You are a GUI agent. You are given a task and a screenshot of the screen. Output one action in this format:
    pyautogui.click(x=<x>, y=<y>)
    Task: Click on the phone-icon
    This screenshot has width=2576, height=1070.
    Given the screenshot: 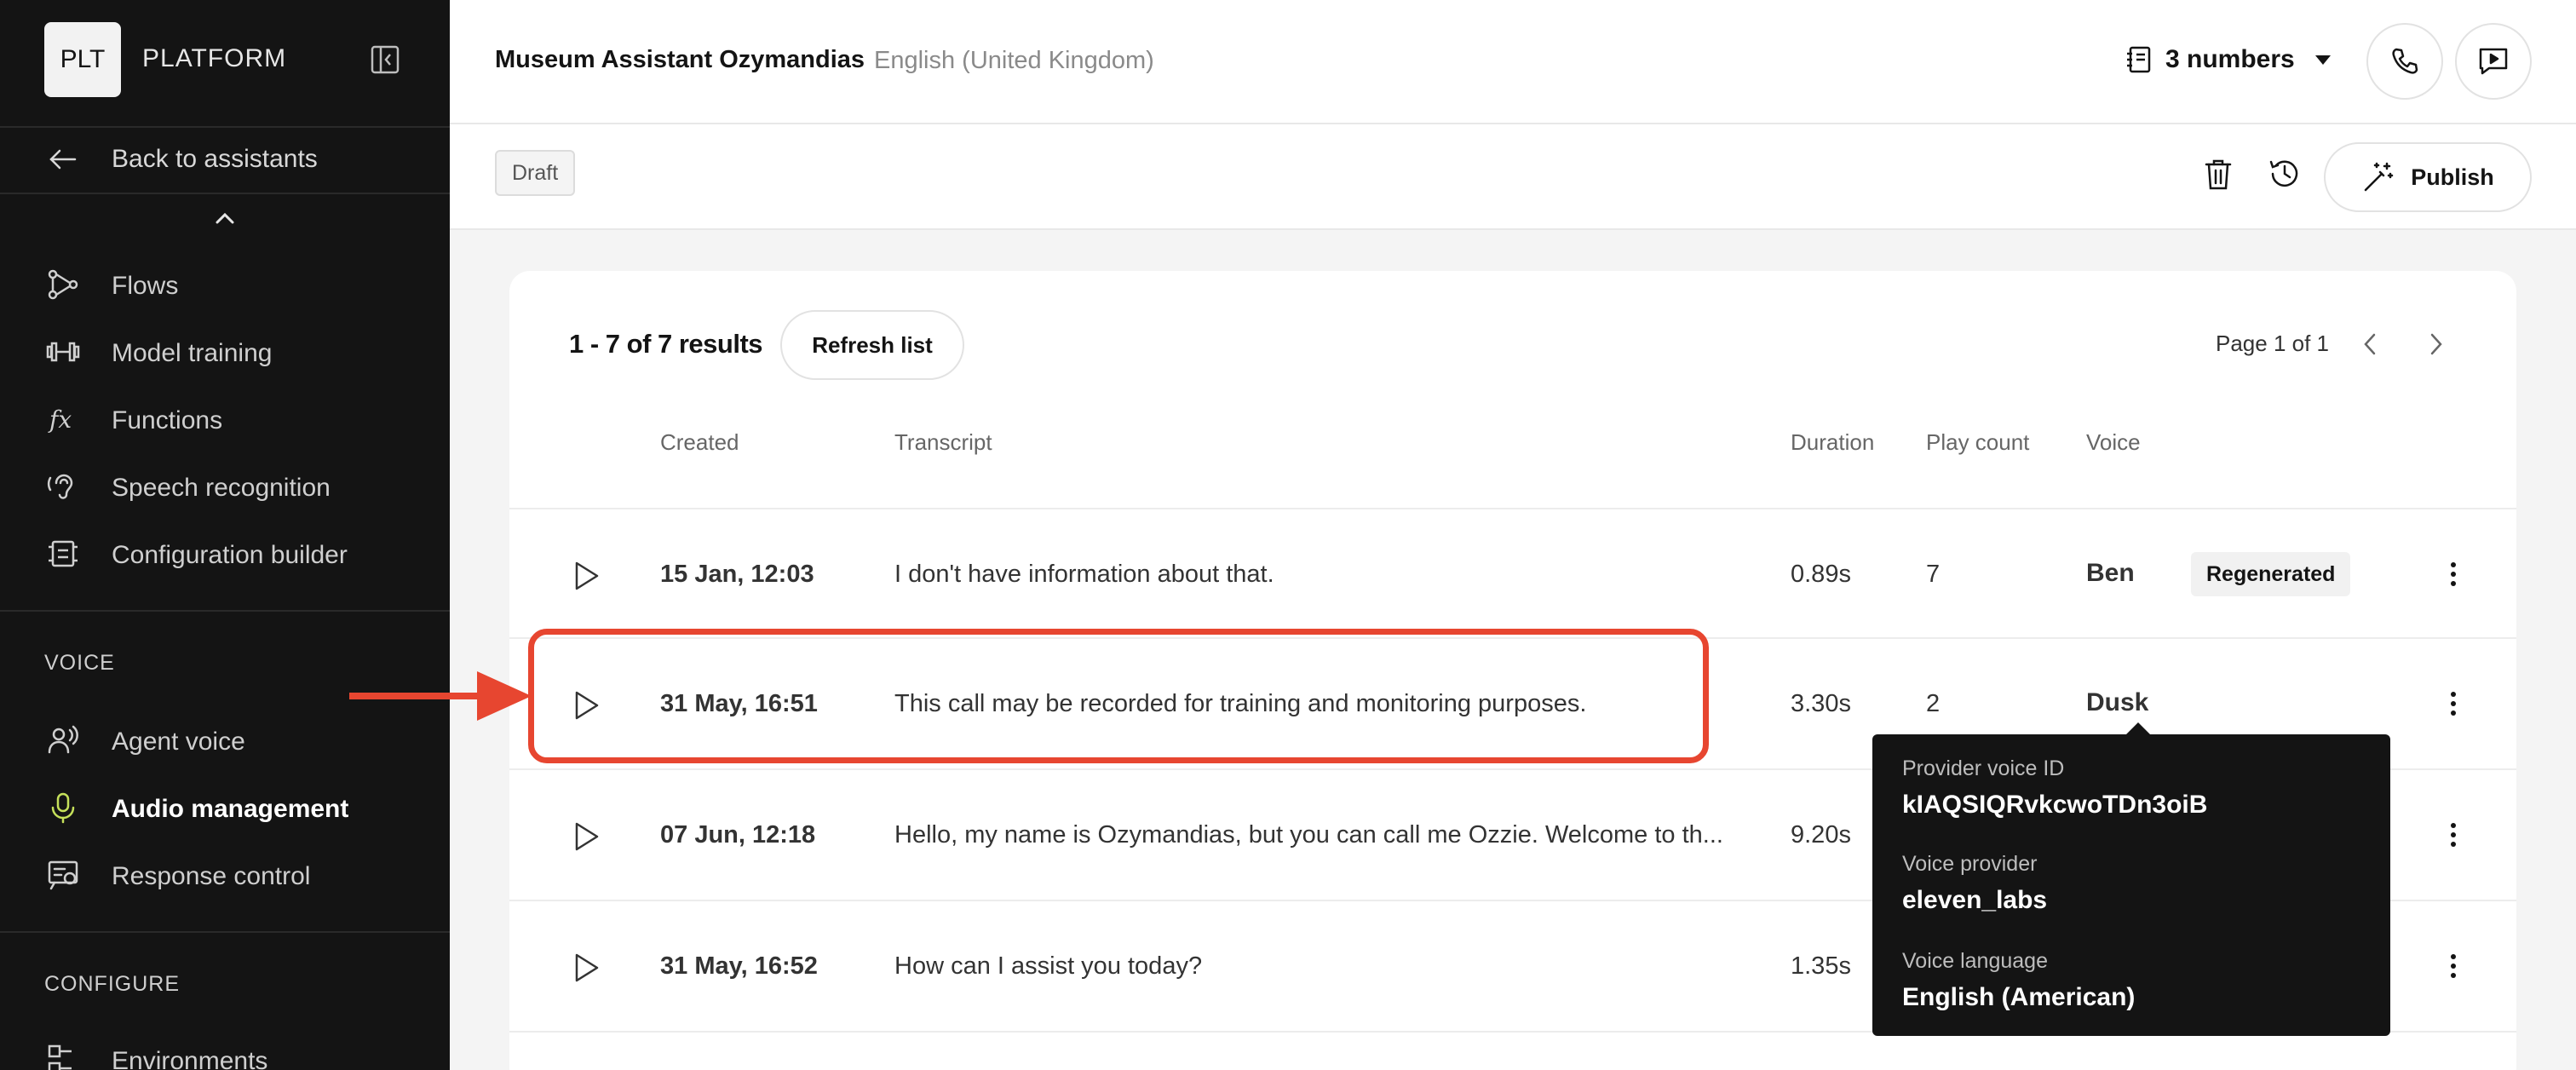 What is the action you would take?
    pyautogui.click(x=2405, y=61)
    